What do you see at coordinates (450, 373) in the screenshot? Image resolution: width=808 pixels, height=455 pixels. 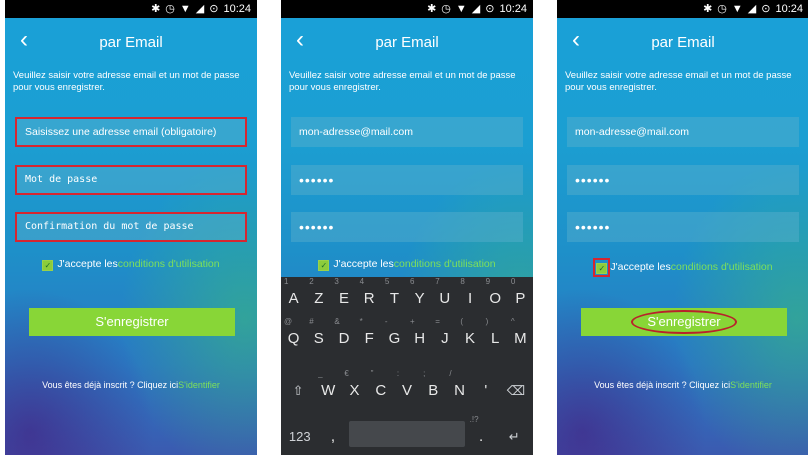 I see `key-hint: /` at bounding box center [450, 373].